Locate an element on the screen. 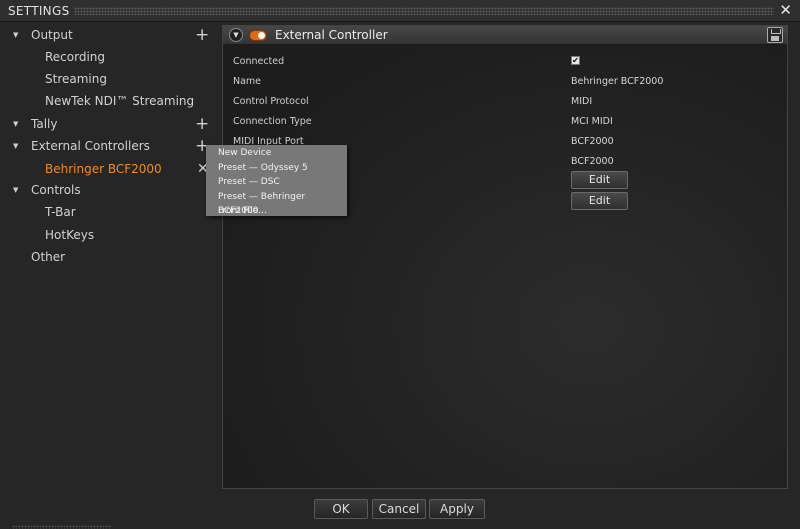  sidebar-item-label: Tally is located at coordinates (44, 124).